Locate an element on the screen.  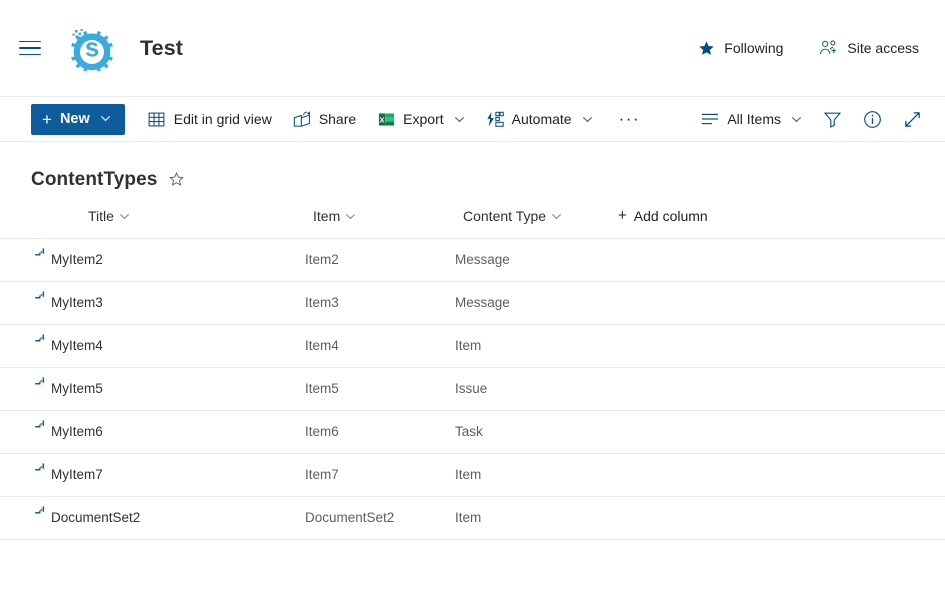
row-title-link: MyItem5 is located at coordinates (77, 388).